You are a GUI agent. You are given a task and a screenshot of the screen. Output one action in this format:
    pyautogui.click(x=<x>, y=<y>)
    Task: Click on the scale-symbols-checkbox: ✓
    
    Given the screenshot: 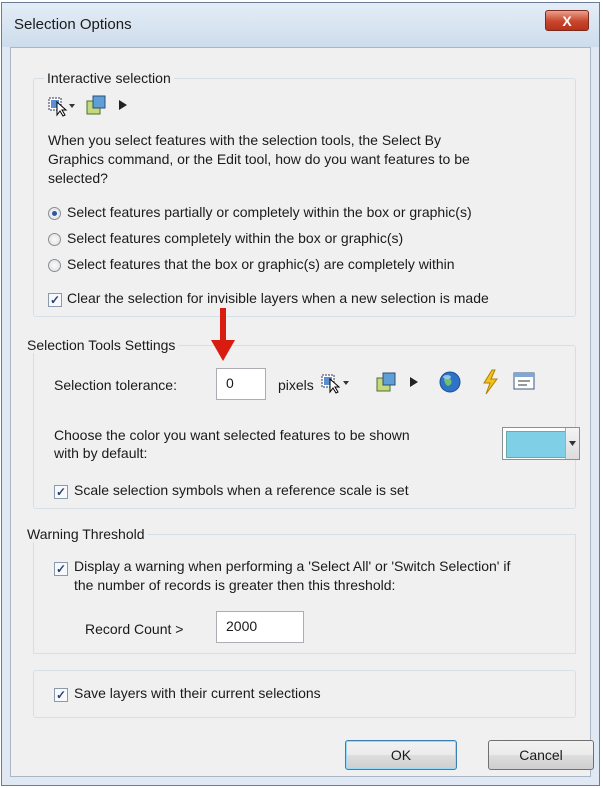 What is the action you would take?
    pyautogui.click(x=61, y=492)
    